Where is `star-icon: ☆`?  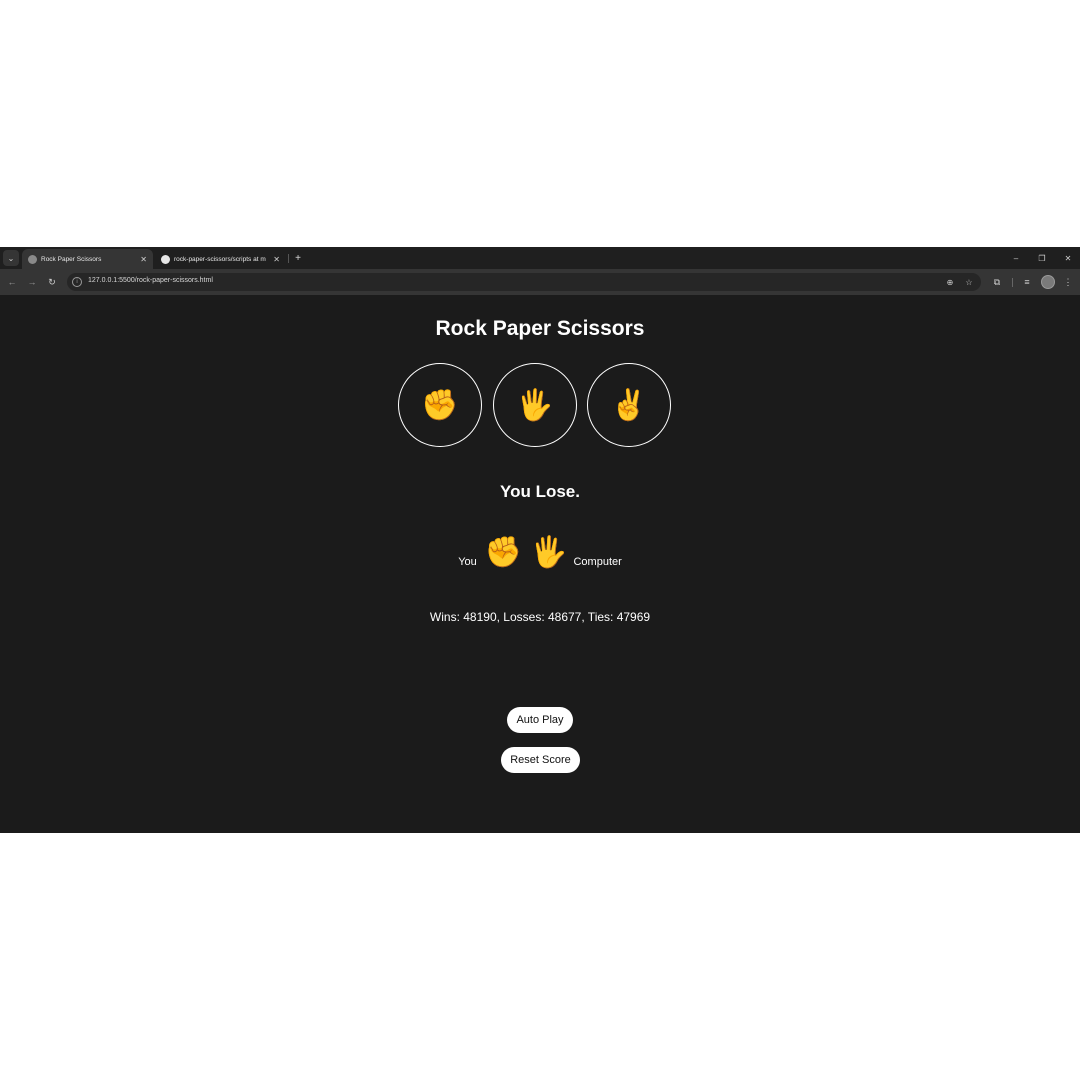 star-icon: ☆ is located at coordinates (969, 282).